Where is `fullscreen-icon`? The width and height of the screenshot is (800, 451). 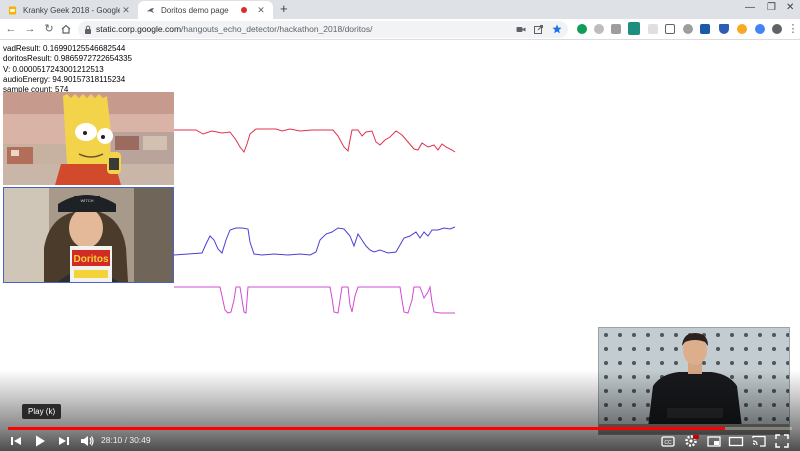
fullscreen-icon is located at coordinates (782, 441).